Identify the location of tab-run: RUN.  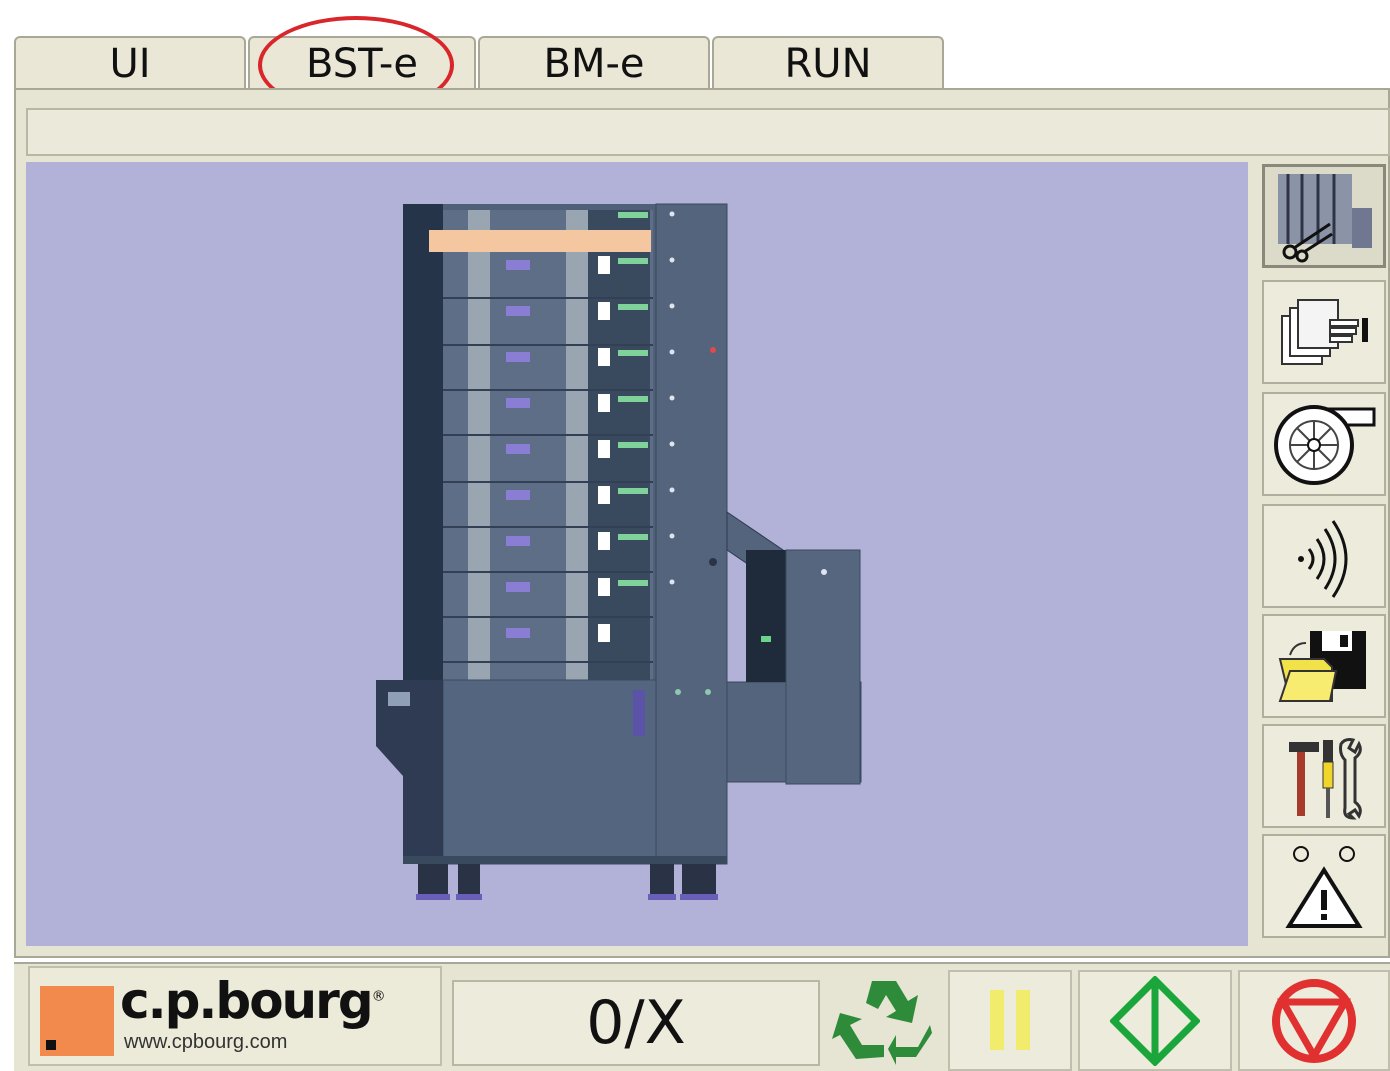
(828, 63).